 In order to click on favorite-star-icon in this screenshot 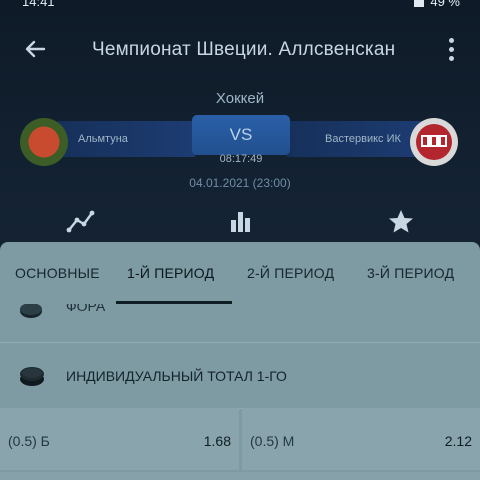, I will do `click(401, 221)`.